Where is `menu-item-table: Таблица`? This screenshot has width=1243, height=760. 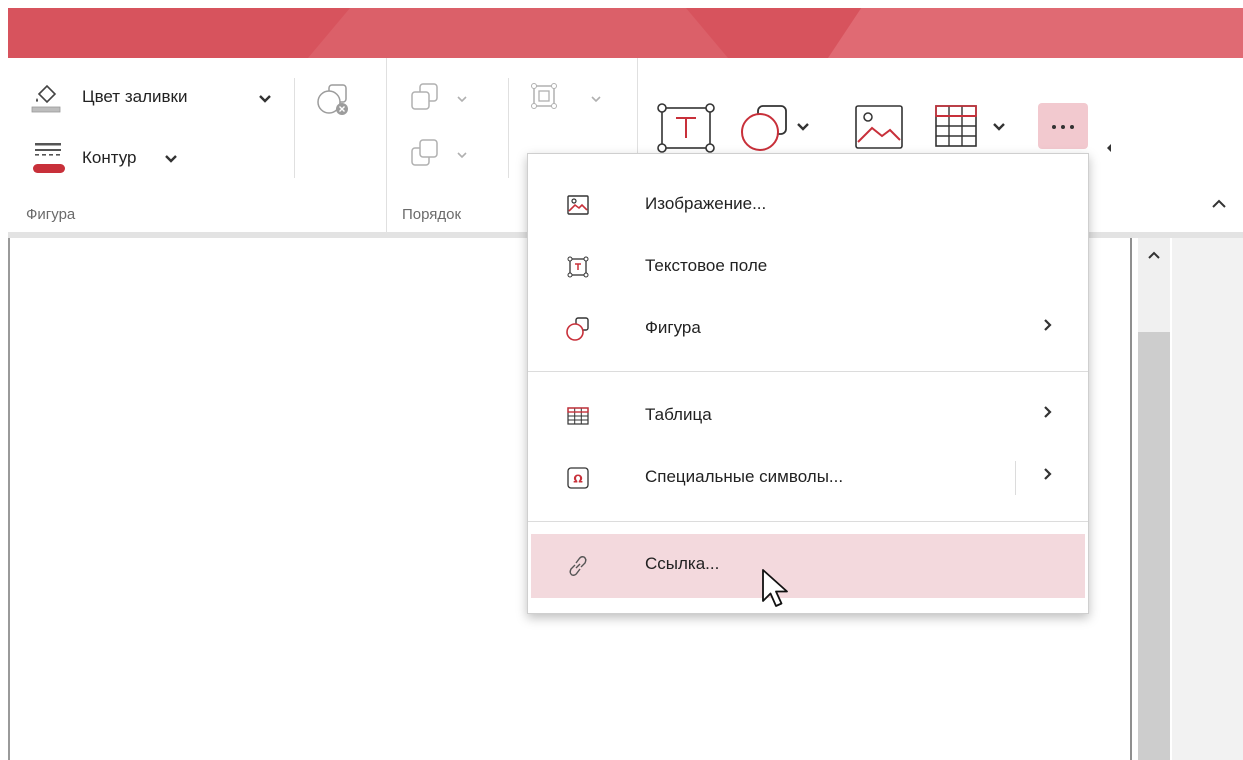 menu-item-table: Таблица is located at coordinates (808, 416).